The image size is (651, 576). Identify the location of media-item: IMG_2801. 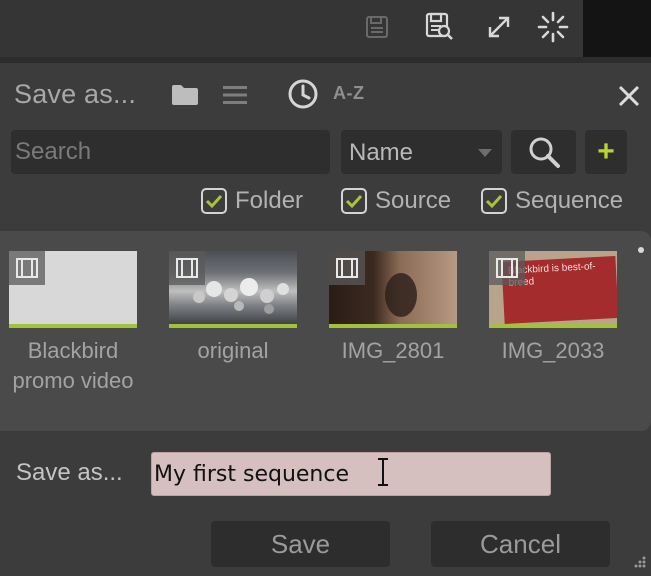
(393, 308).